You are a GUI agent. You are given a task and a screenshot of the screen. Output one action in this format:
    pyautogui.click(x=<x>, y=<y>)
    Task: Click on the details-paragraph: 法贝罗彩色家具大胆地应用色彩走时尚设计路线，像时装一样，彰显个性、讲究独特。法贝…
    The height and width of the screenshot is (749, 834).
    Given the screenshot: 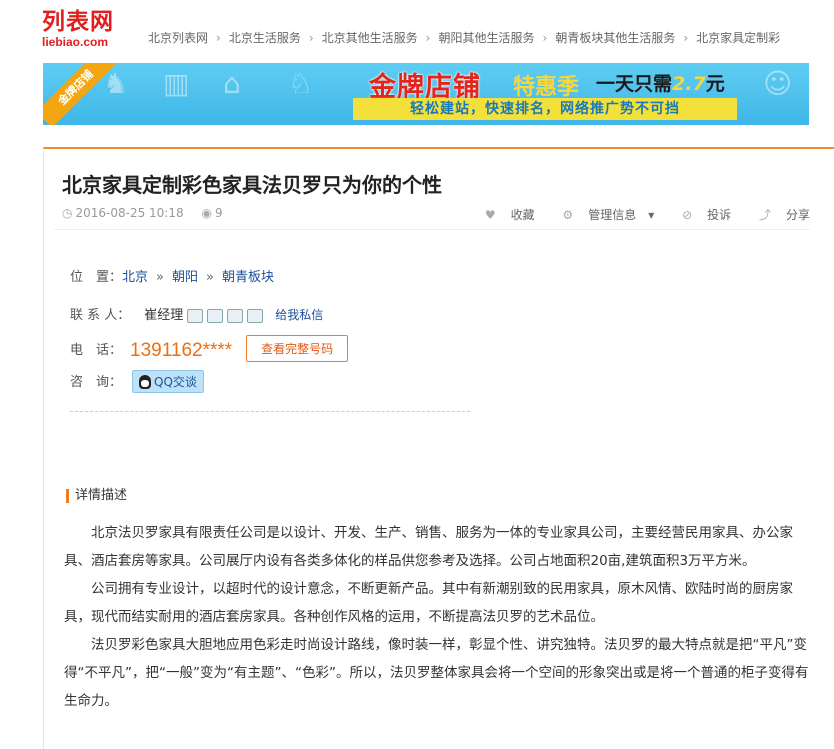 What is the action you would take?
    pyautogui.click(x=436, y=673)
    